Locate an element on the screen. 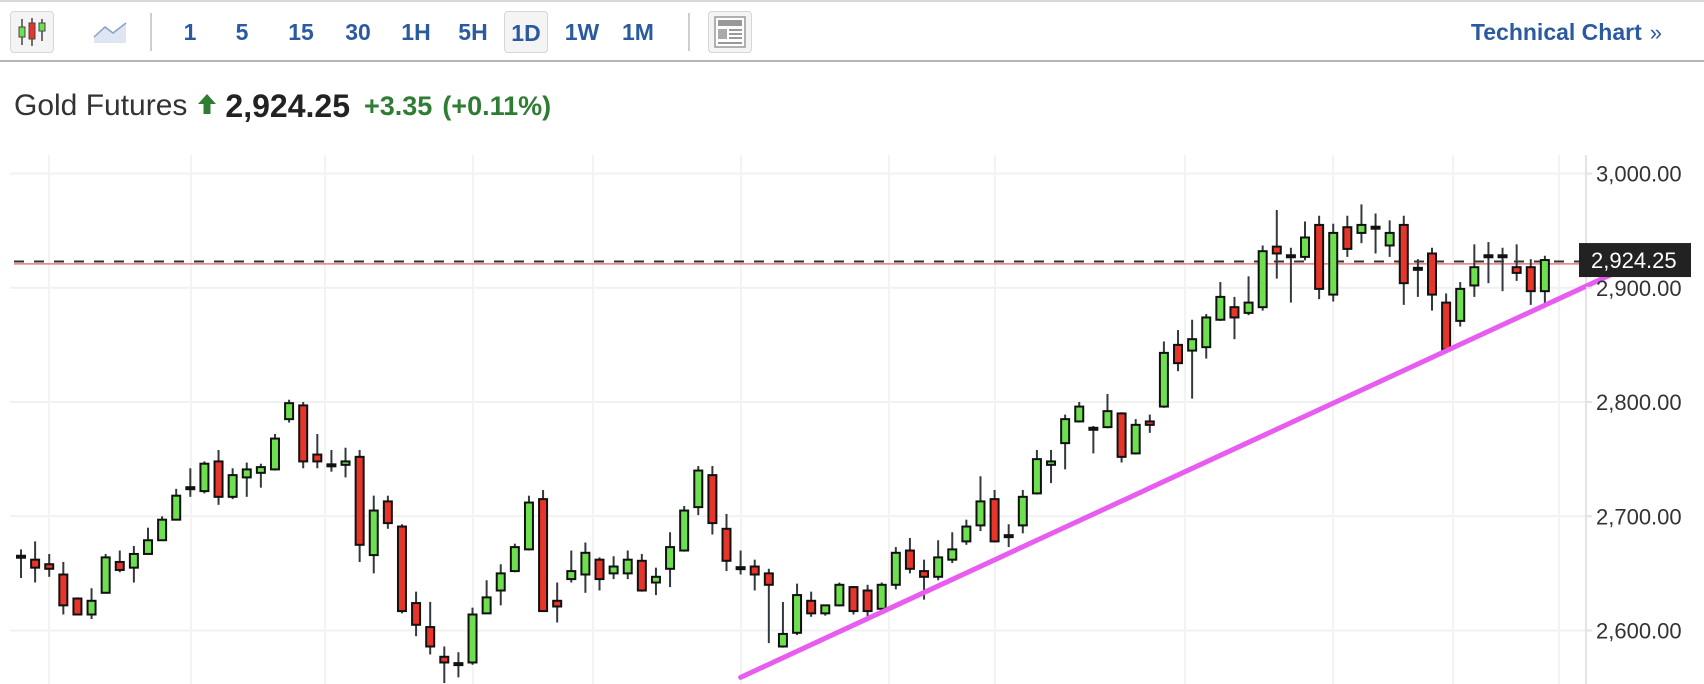 This screenshot has height=684, width=1704. area-chart-button is located at coordinates (110, 32).